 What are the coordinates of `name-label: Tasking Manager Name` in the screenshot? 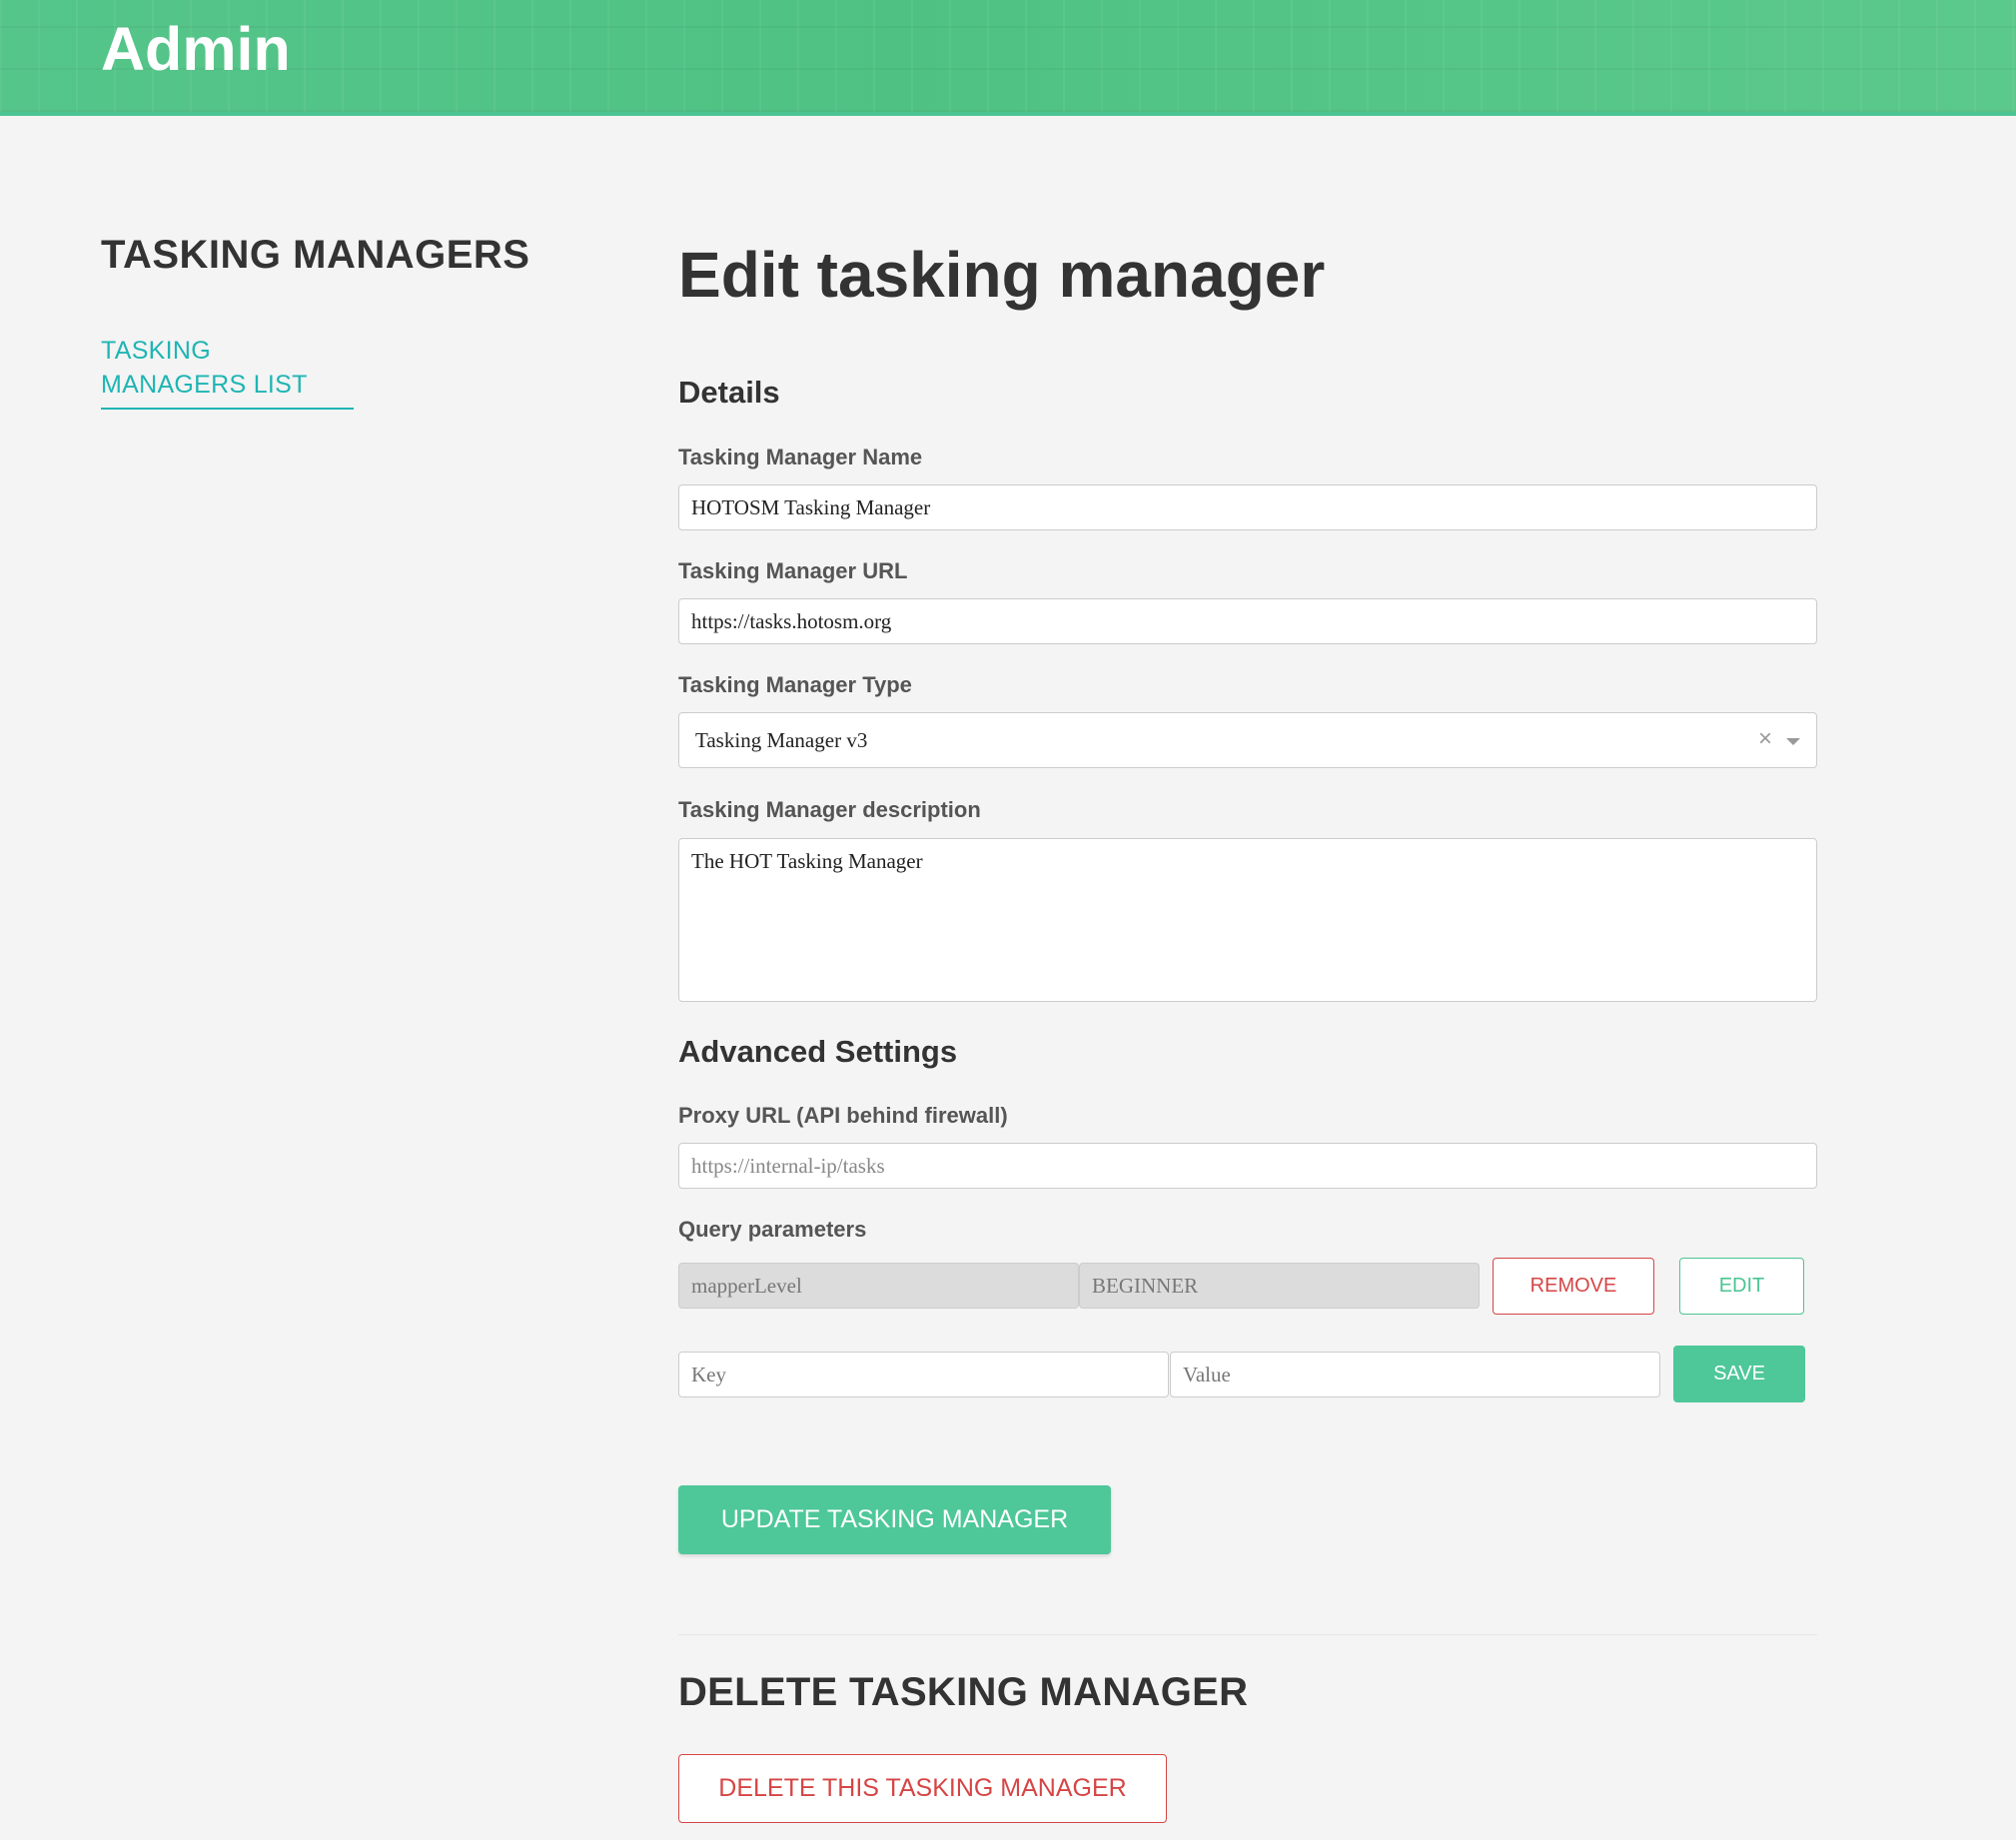 It's located at (800, 457).